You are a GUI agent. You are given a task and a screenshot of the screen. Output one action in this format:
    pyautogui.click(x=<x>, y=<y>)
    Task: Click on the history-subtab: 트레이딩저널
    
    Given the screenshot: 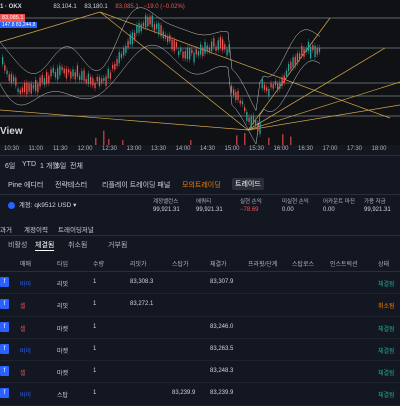 What is the action you would take?
    pyautogui.click(x=76, y=229)
    